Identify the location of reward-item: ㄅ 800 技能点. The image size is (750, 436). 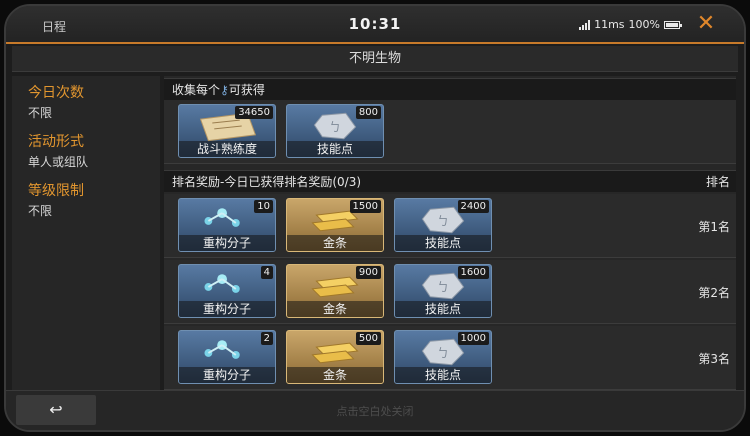
(335, 131).